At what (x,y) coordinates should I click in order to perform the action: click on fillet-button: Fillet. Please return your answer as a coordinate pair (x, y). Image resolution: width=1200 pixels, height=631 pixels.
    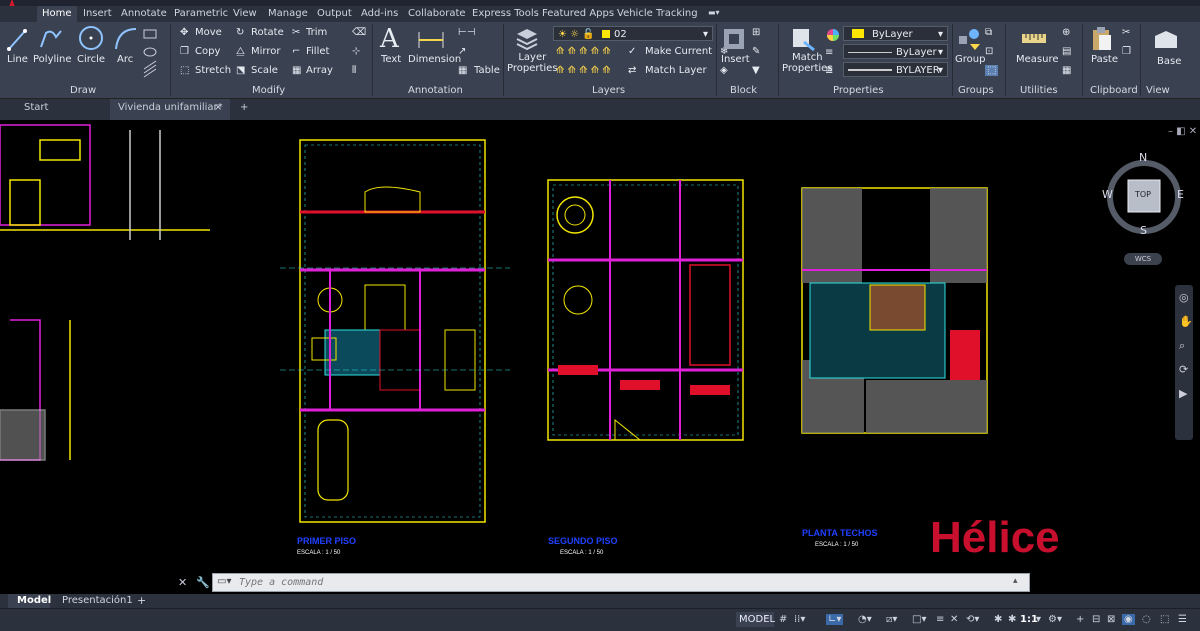
    Looking at the image, I should click on (317, 51).